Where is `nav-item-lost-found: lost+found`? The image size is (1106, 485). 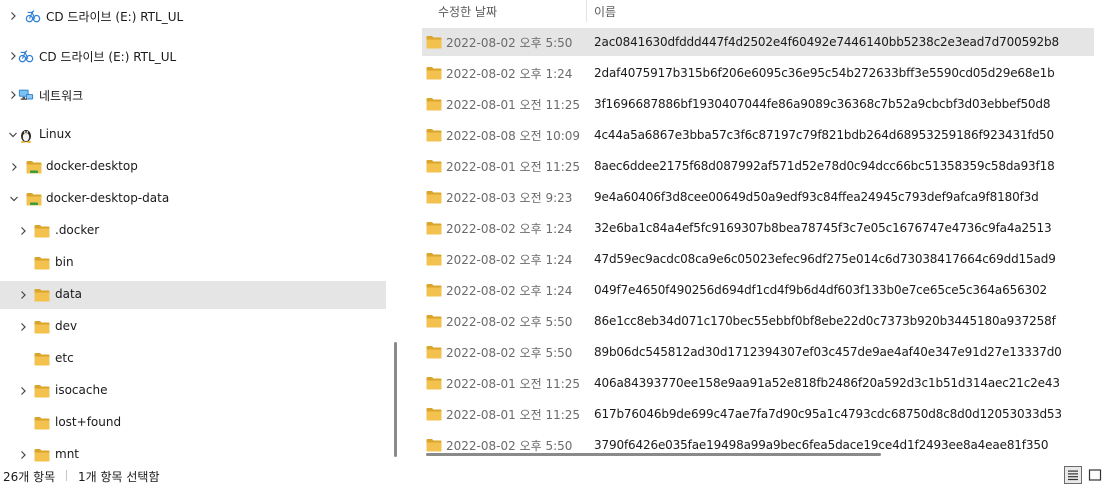
nav-item-lost-found: lost+found is located at coordinates (193, 423).